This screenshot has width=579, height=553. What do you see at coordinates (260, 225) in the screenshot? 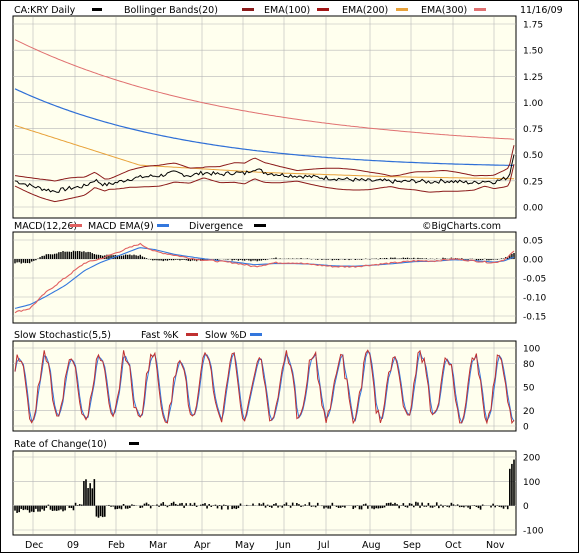
I see `legend-divergence-swatch` at bounding box center [260, 225].